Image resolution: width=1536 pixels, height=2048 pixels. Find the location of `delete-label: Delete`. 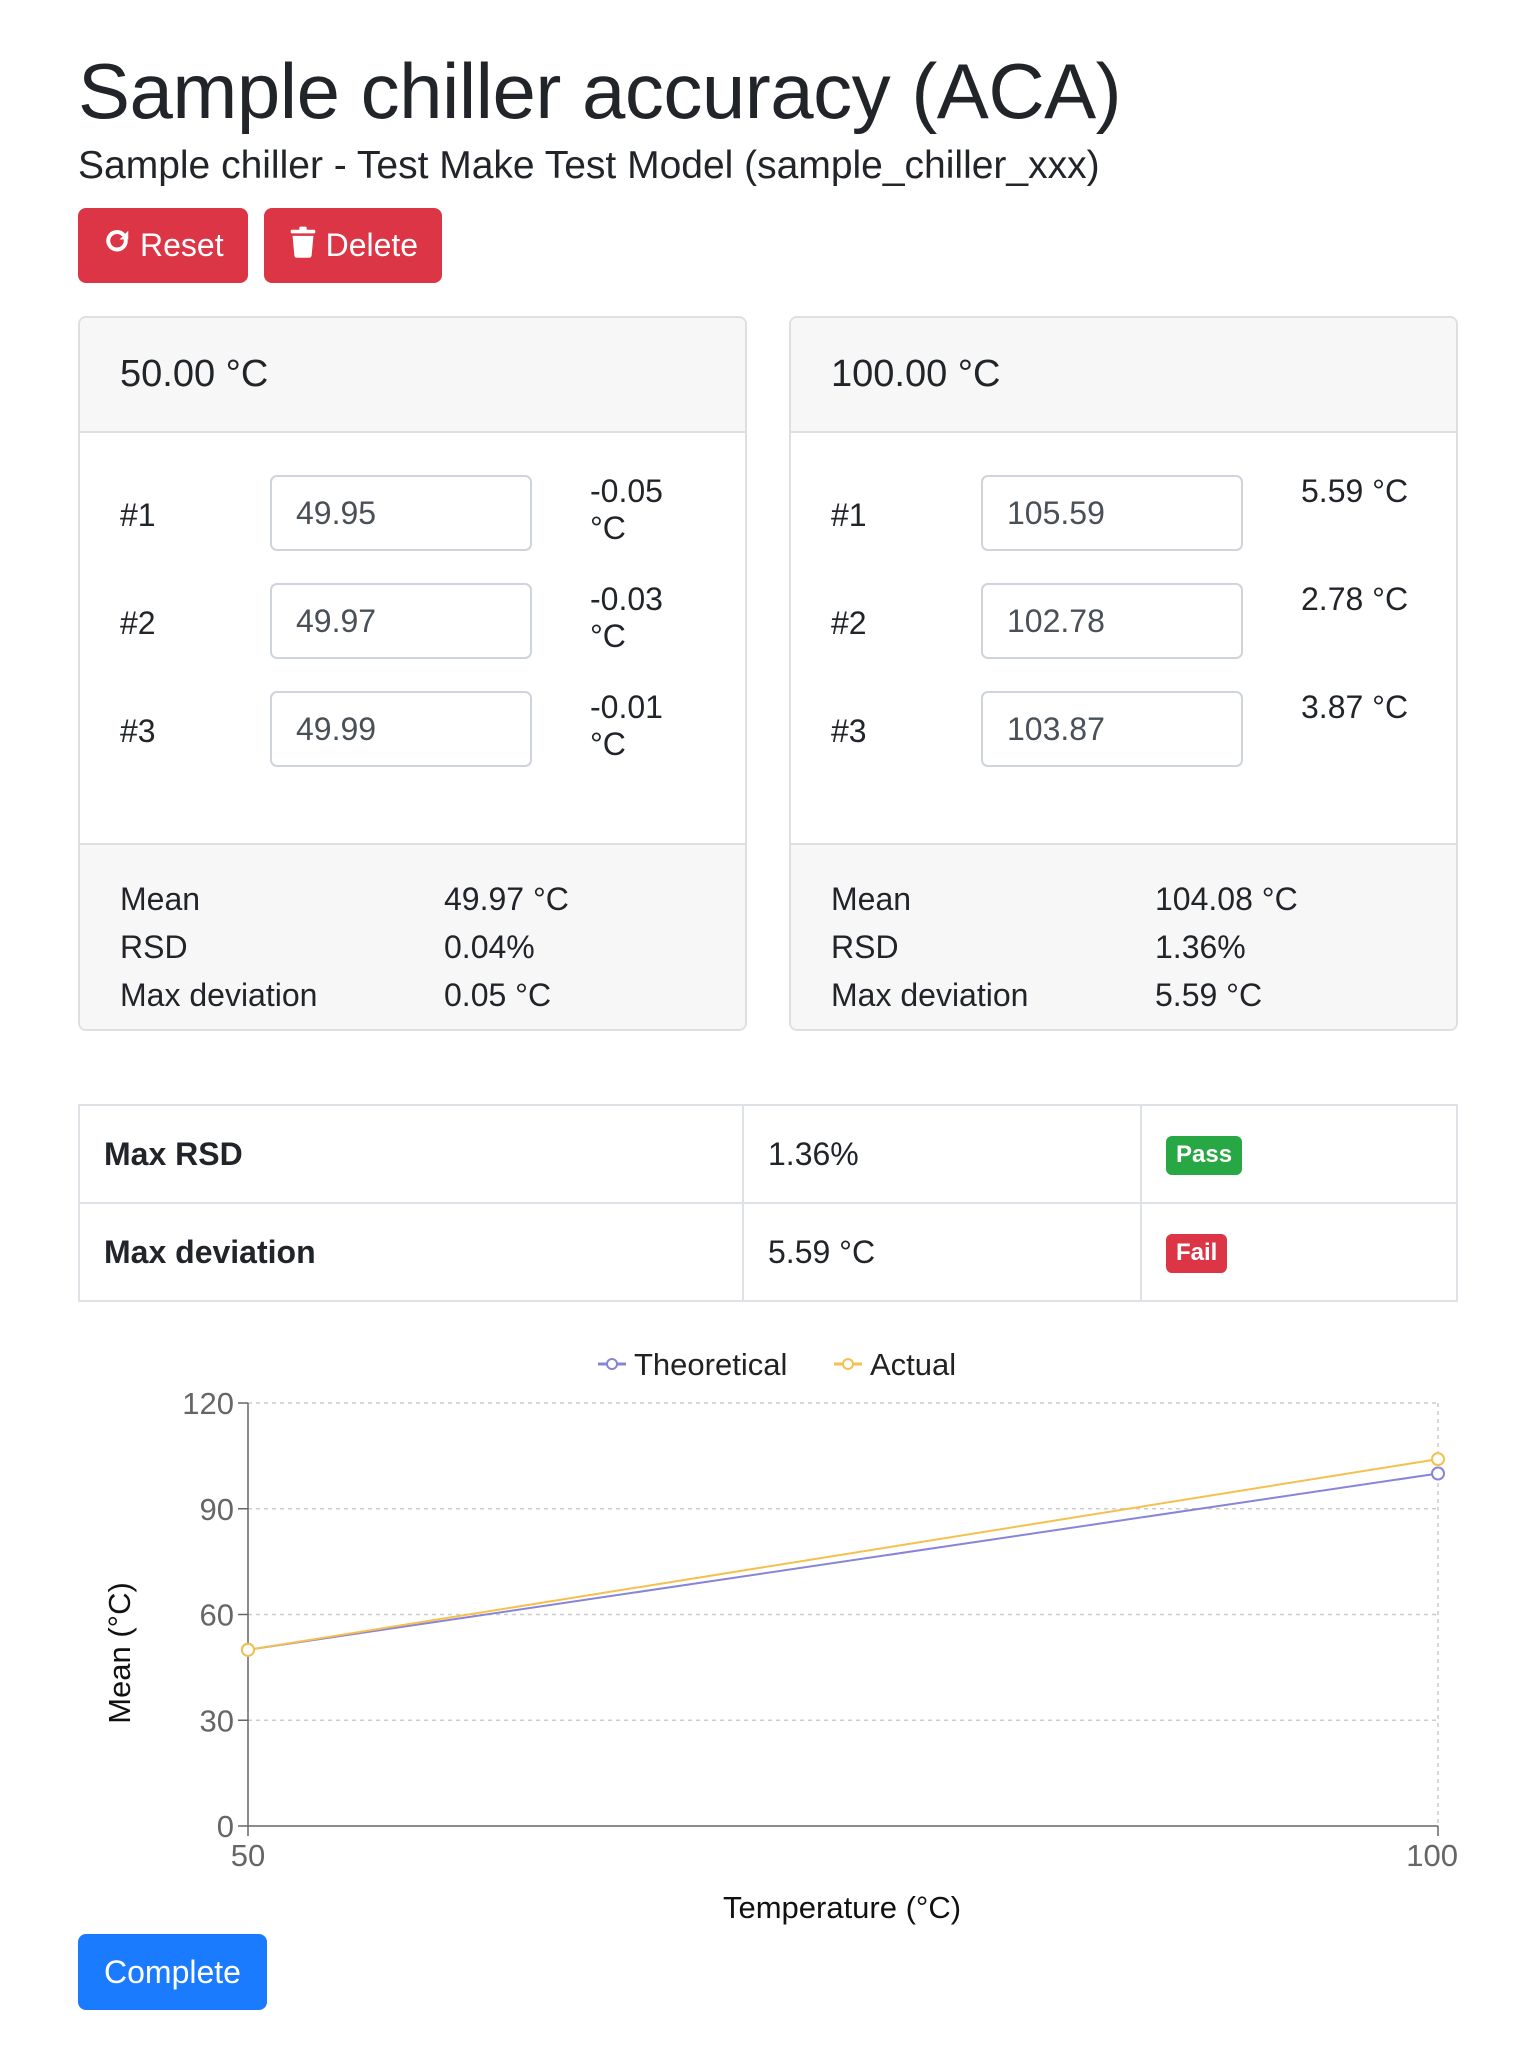

delete-label: Delete is located at coordinates (372, 245).